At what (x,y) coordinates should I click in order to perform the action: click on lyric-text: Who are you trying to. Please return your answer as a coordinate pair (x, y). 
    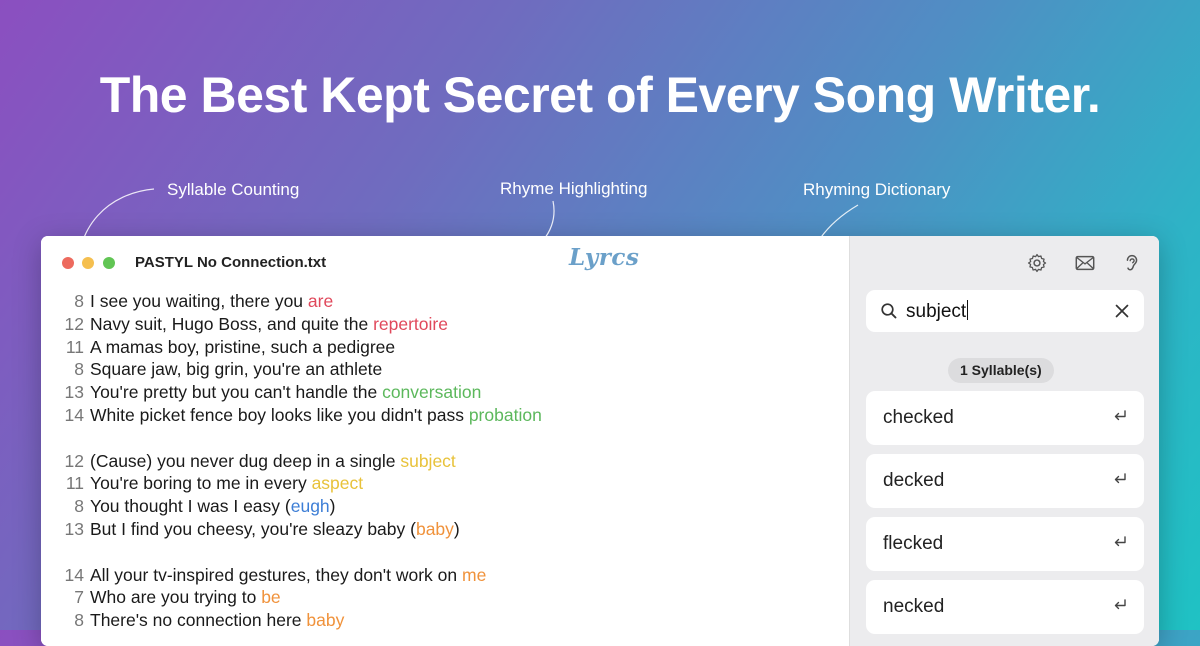
    Looking at the image, I should click on (176, 597).